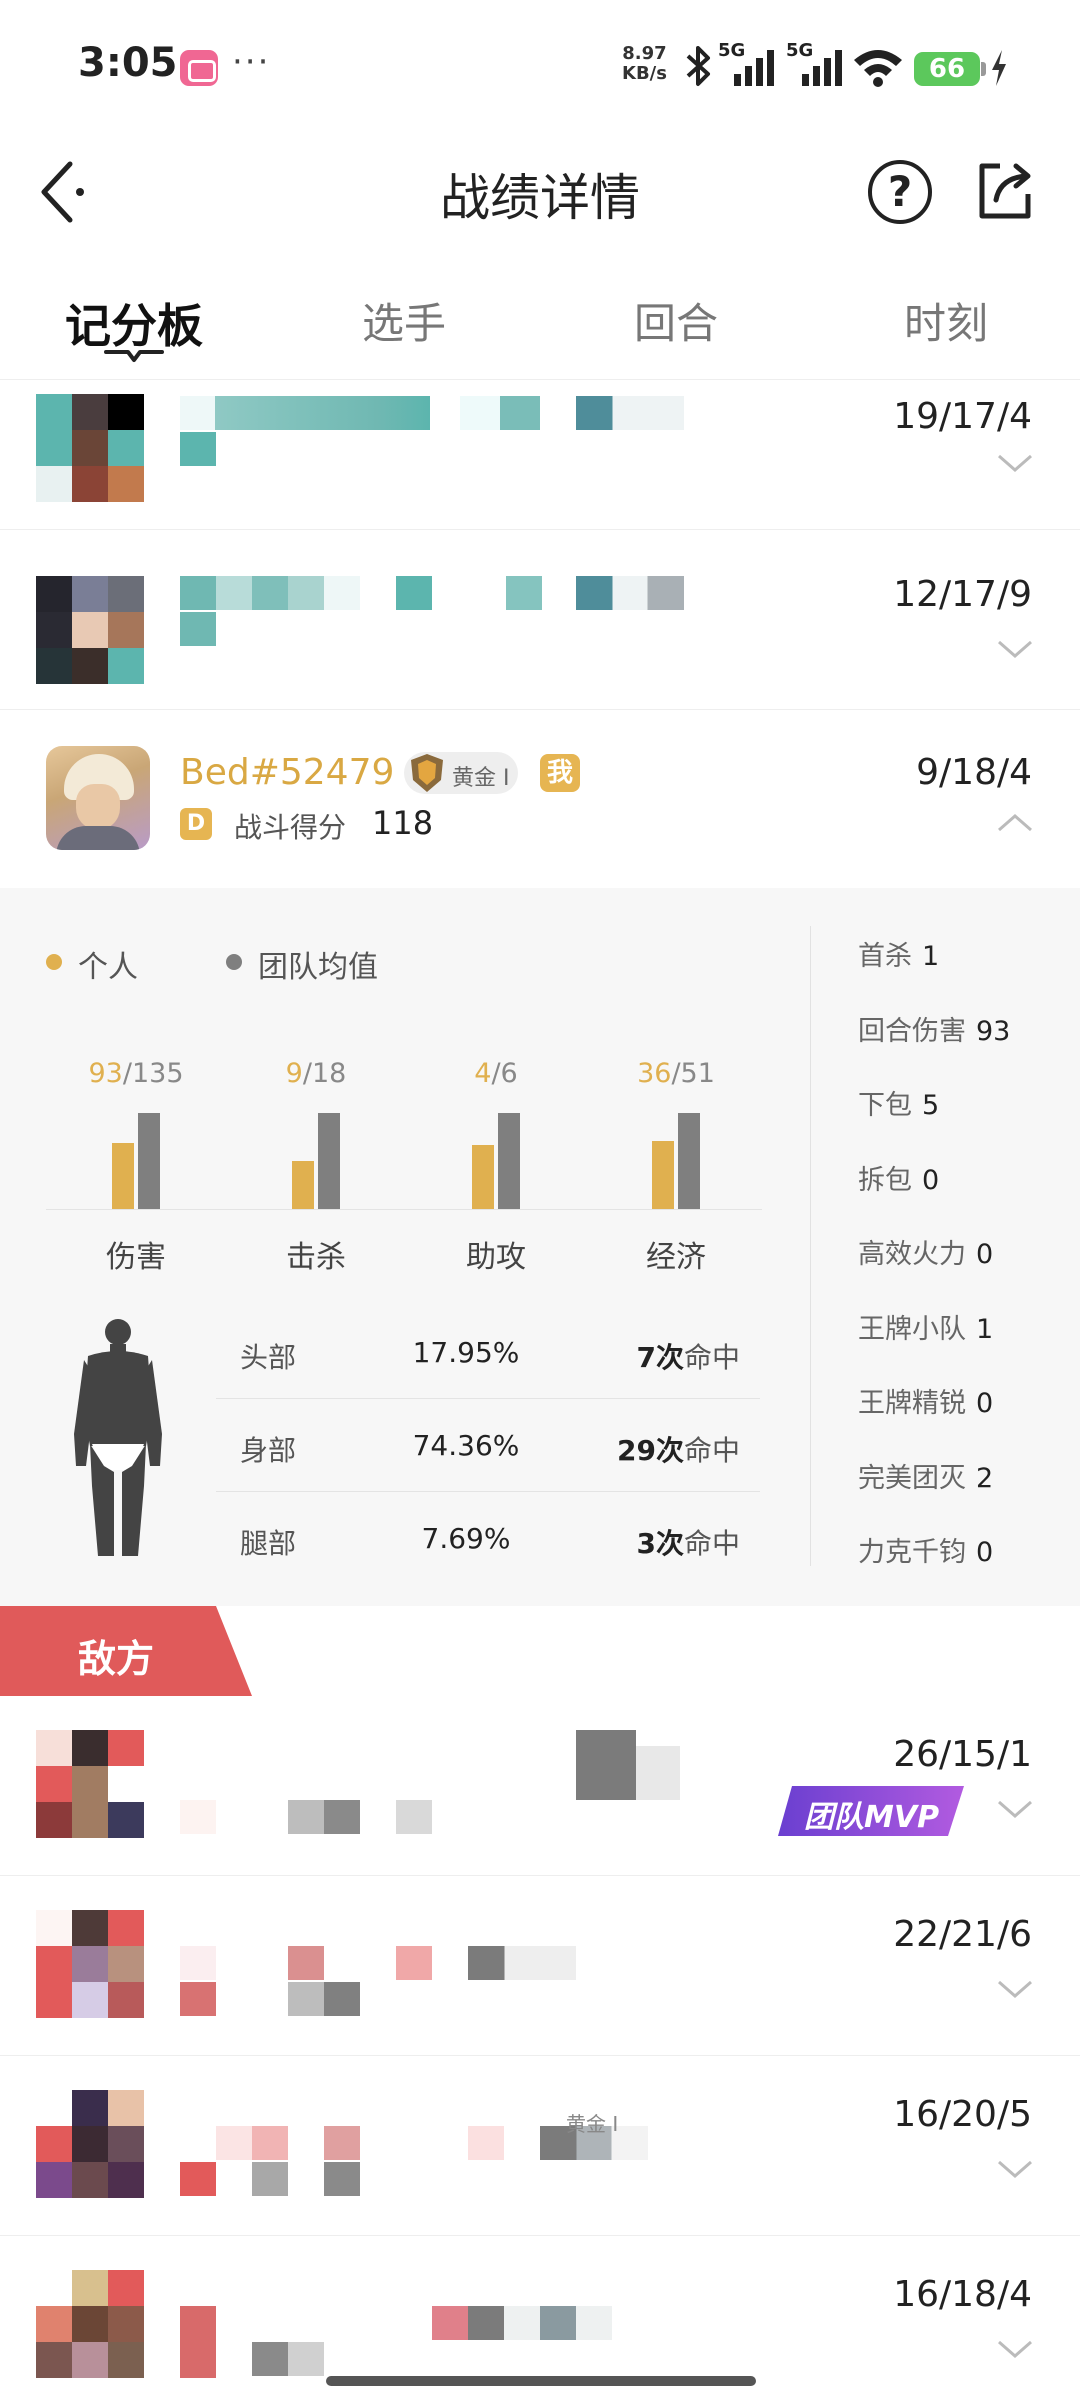 Image resolution: width=1080 pixels, height=2400 pixels. What do you see at coordinates (999, 68) in the screenshot?
I see `charging-icon` at bounding box center [999, 68].